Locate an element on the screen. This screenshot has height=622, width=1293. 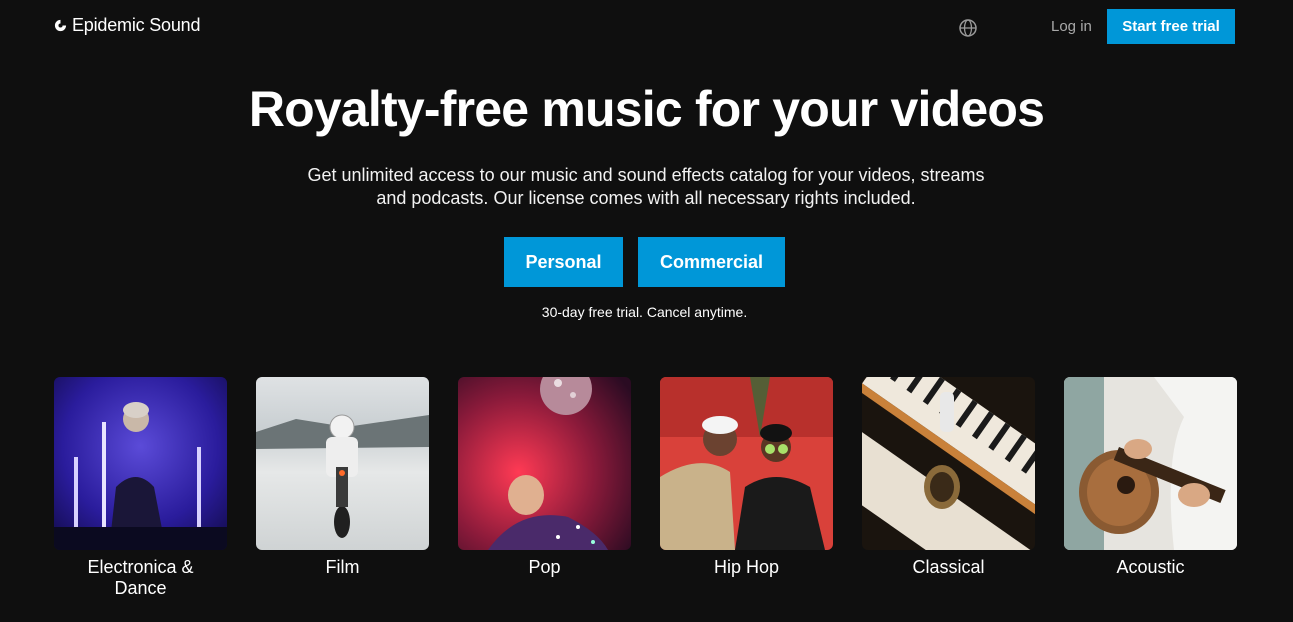
genre-card-film: Film is located at coordinates (342, 488).